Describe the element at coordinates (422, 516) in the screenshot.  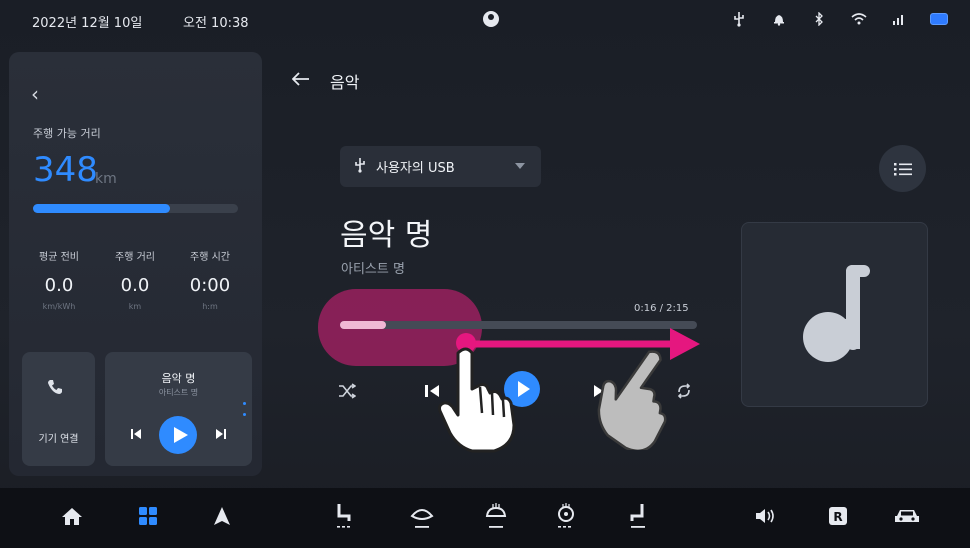
I see `windshield-defrost-icon` at that location.